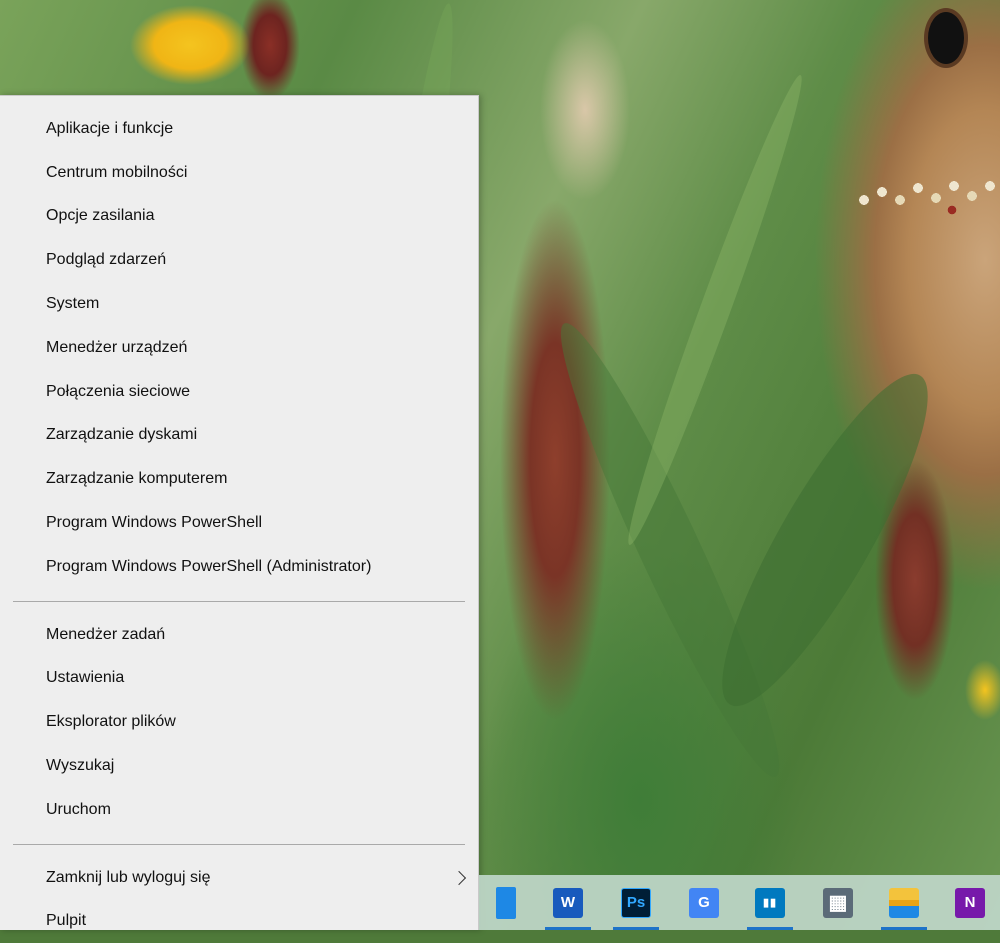 This screenshot has height=943, width=1000. Describe the element at coordinates (239, 129) in the screenshot. I see `menu-item-apps-and-features: Aplikacje i funkcje` at that location.